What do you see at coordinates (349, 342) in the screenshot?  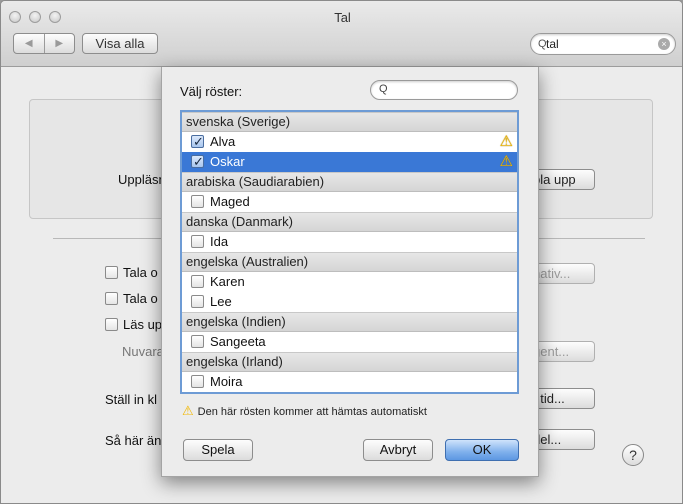 I see `voice-row: Sangeeta` at bounding box center [349, 342].